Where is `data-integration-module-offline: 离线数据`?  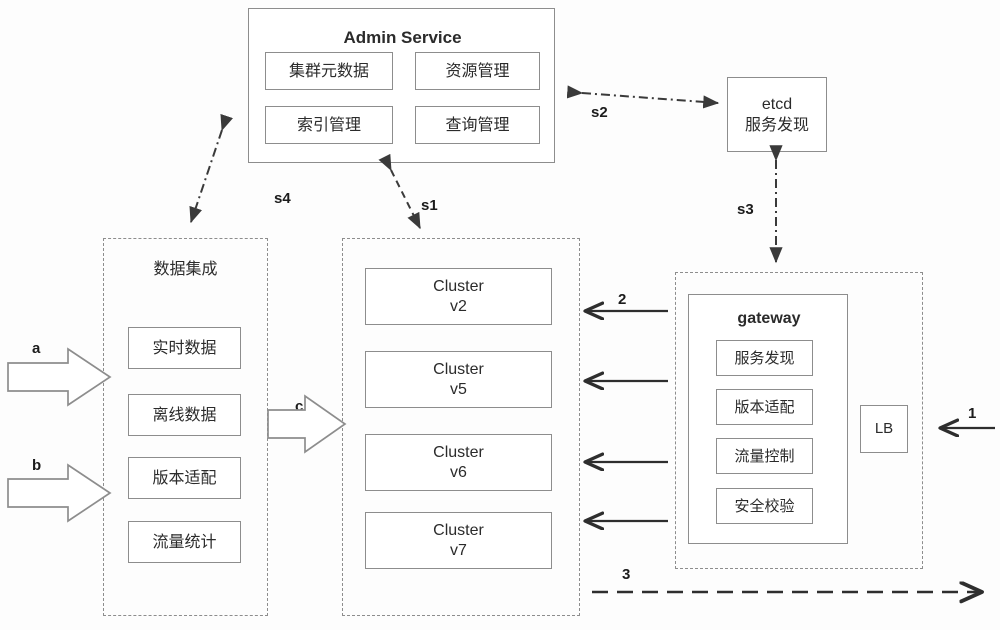
data-integration-module-offline: 离线数据 is located at coordinates (184, 415).